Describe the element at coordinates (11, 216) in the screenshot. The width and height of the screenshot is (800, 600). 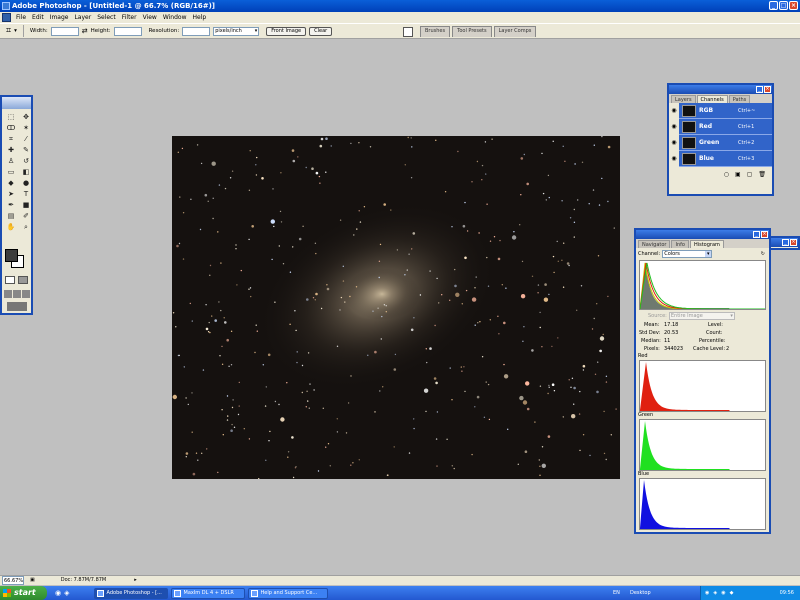
I see `notes-tool-icon: ▤` at that location.